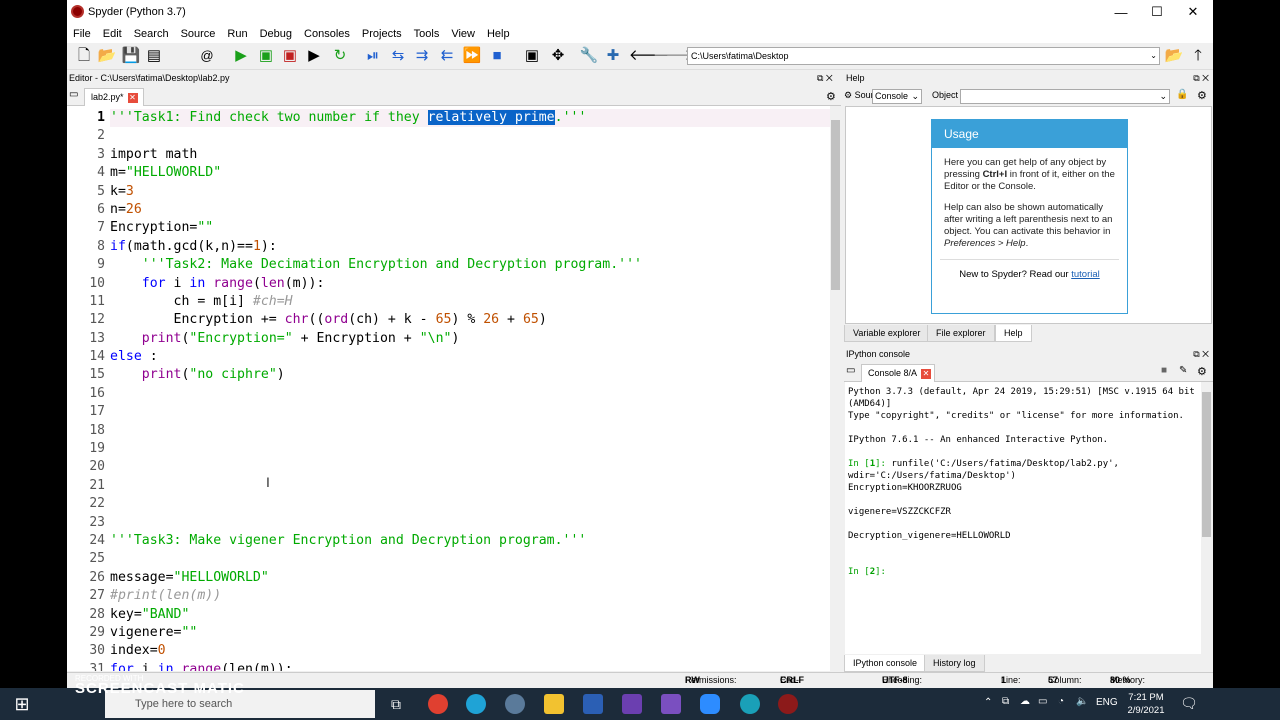 The image size is (1280, 720). What do you see at coordinates (154, 632) in the screenshot?
I see `code-line: vigenere=""` at bounding box center [154, 632].